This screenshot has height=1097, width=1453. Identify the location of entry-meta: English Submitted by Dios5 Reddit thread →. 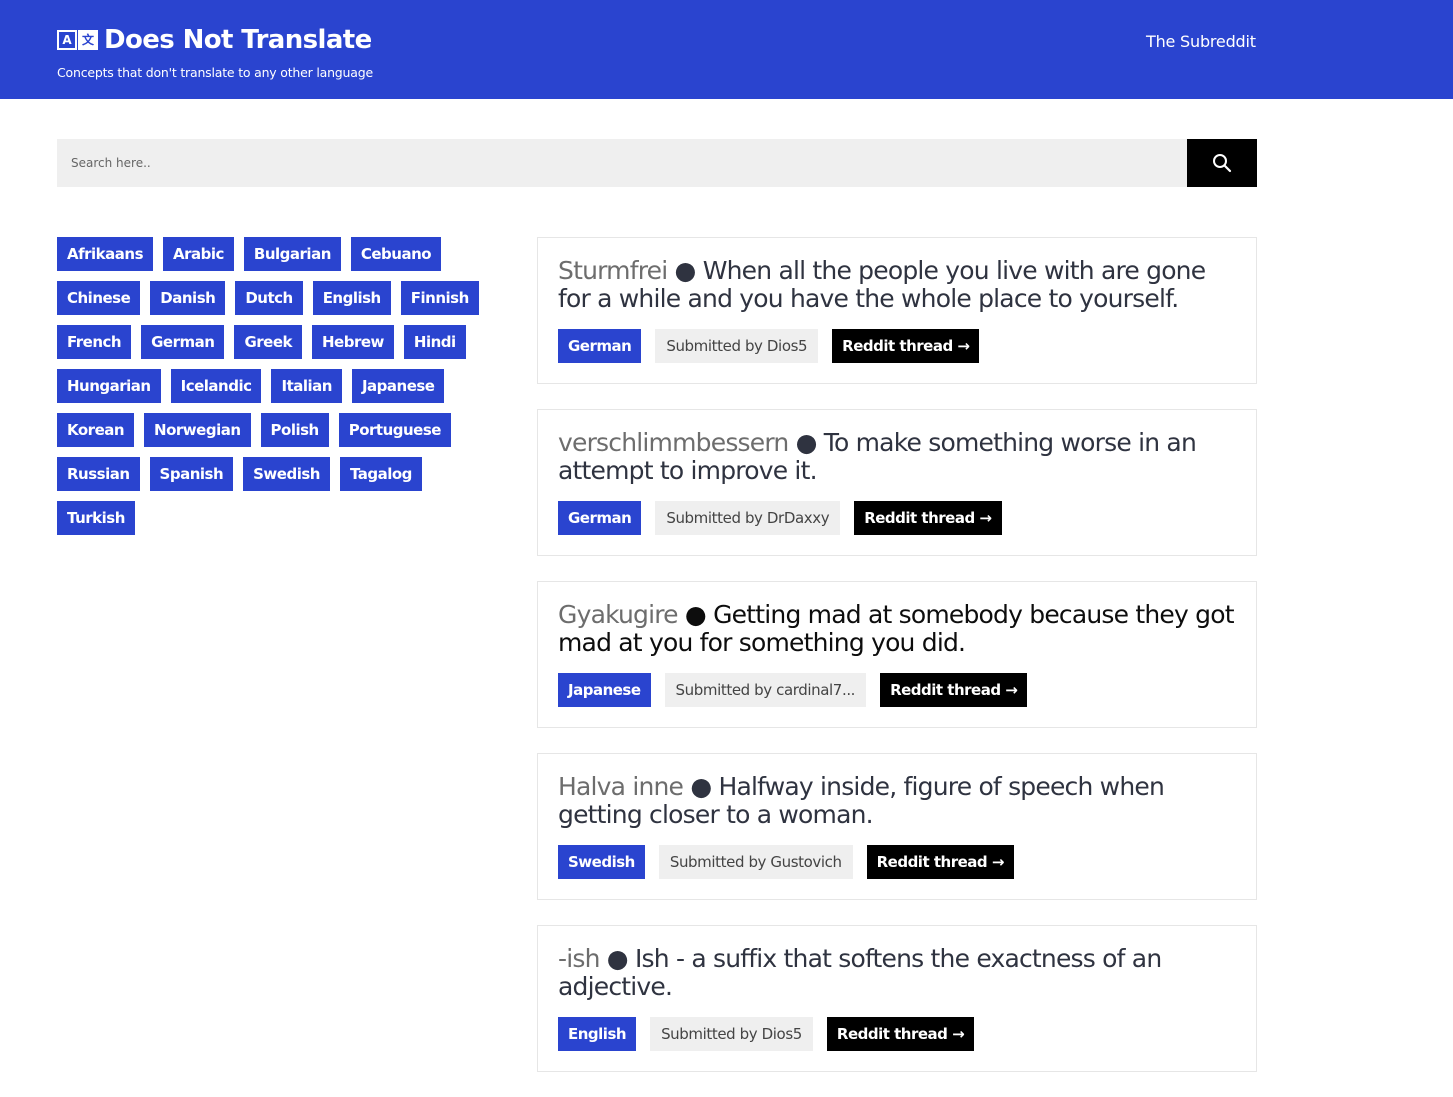
(897, 1034).